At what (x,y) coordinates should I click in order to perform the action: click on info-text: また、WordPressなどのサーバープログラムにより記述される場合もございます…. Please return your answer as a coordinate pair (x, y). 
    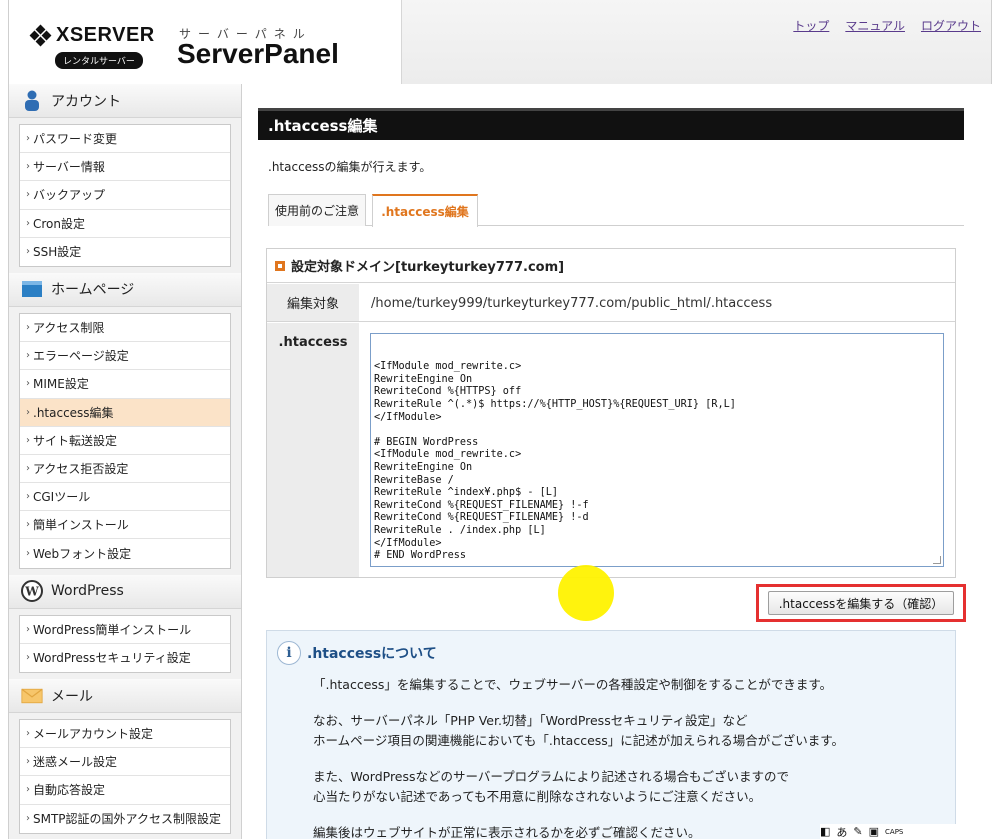
    Looking at the image, I should click on (551, 776).